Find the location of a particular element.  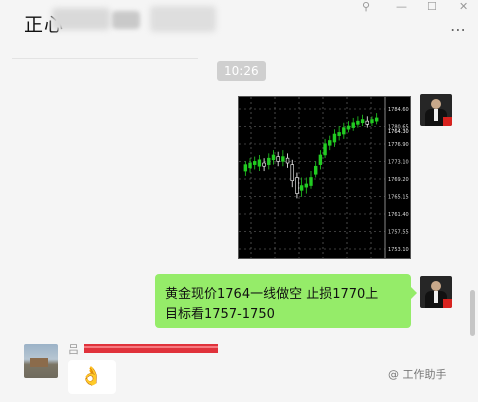

sticker-message: 👌 is located at coordinates (92, 377).